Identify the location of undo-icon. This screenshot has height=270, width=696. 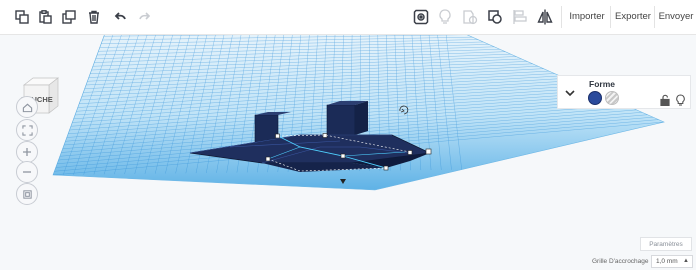
(120, 16).